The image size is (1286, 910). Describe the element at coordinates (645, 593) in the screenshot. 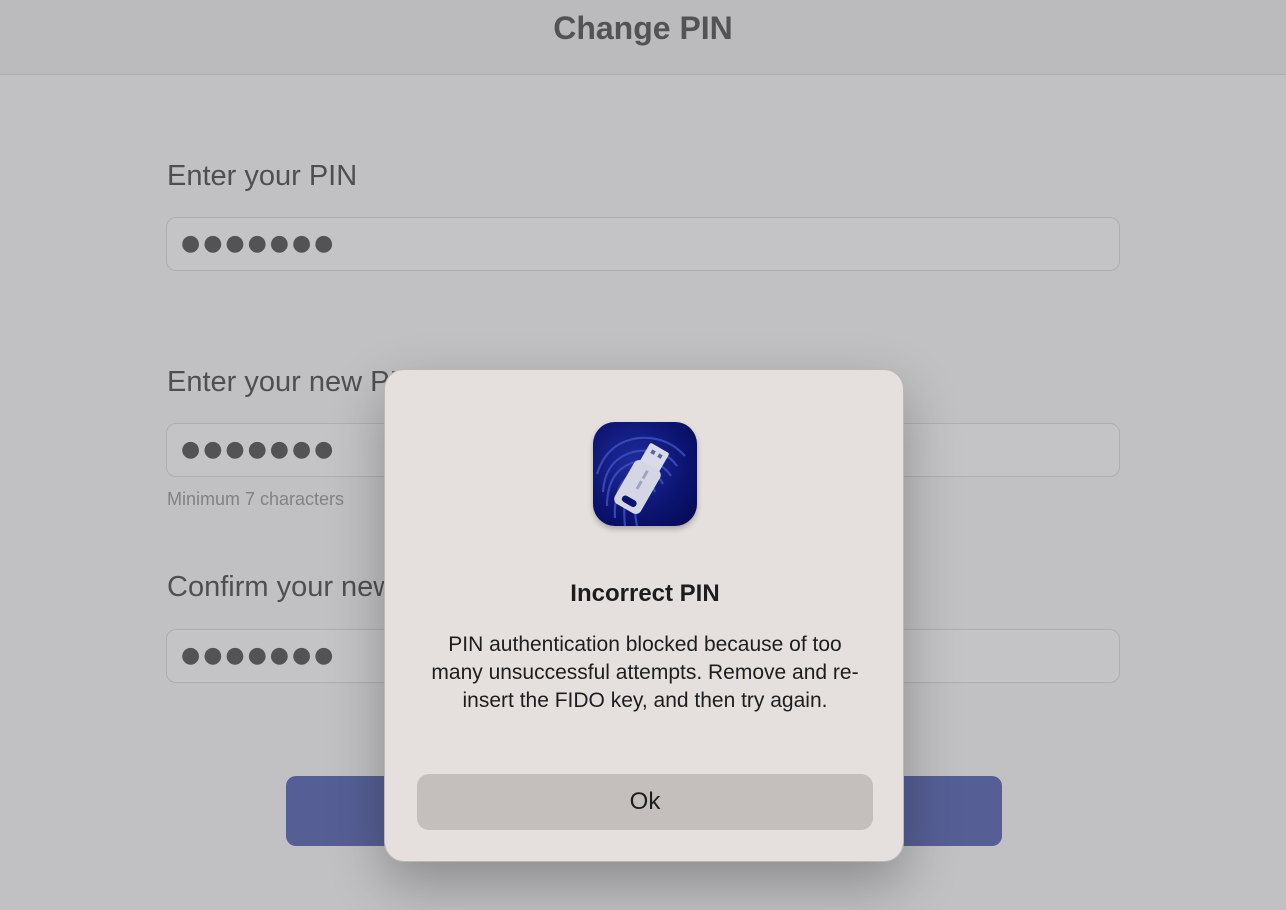

I see `dialog-title: Incorrect PIN` at that location.